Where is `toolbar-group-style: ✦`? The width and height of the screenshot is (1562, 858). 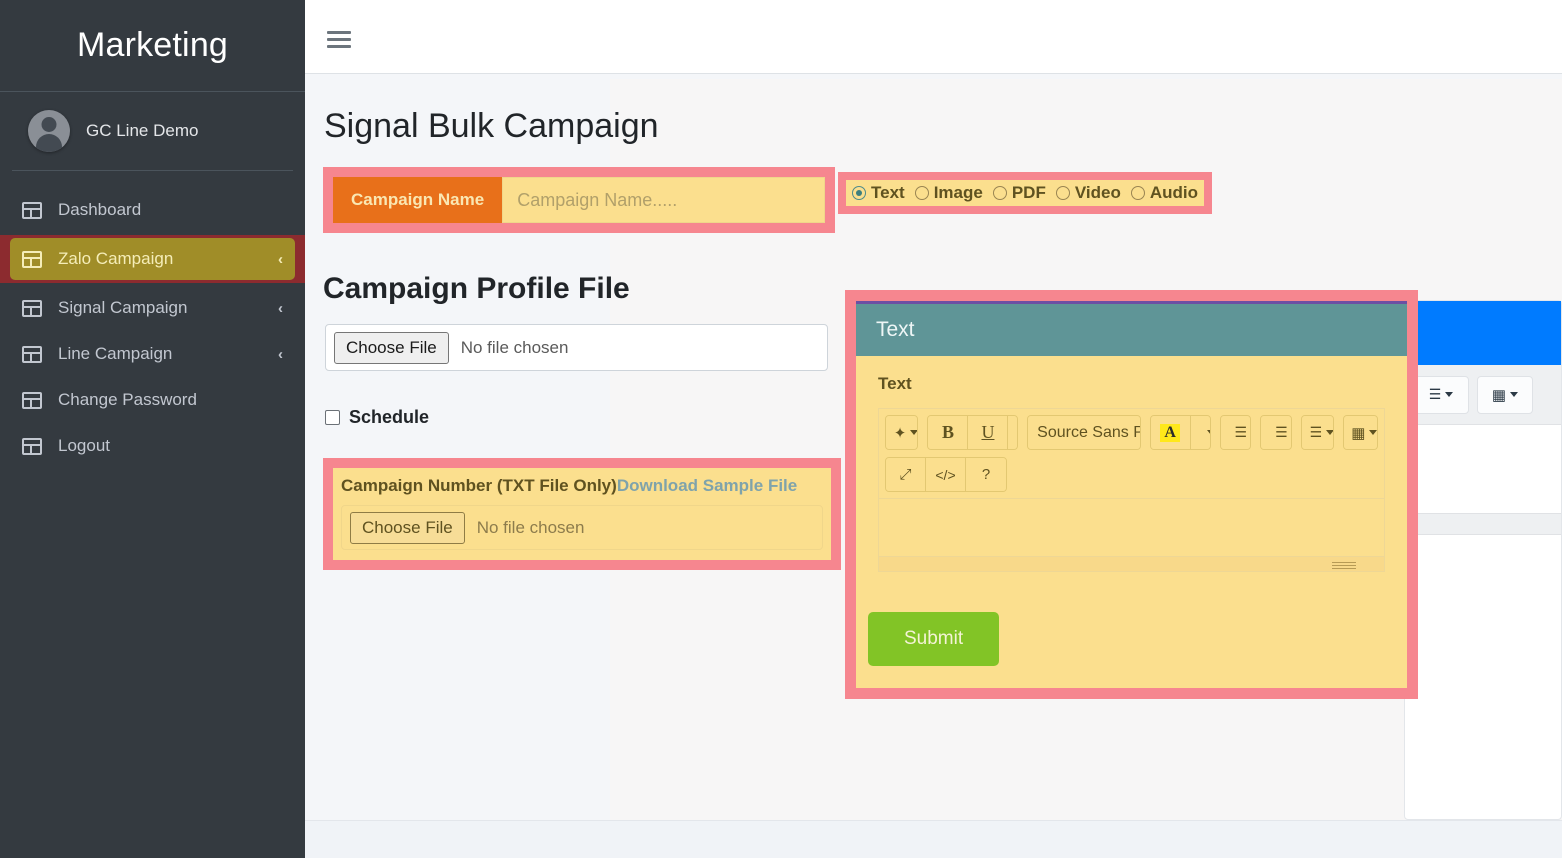
toolbar-group-style: ✦ is located at coordinates (902, 432).